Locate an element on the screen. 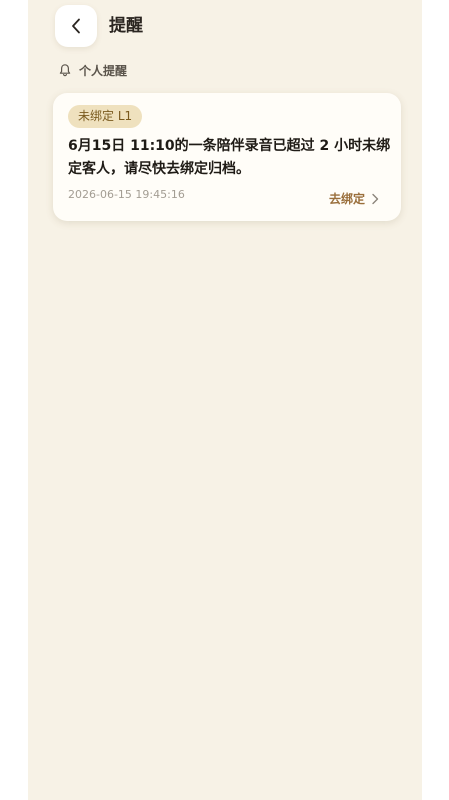  bell-icon is located at coordinates (65, 70).